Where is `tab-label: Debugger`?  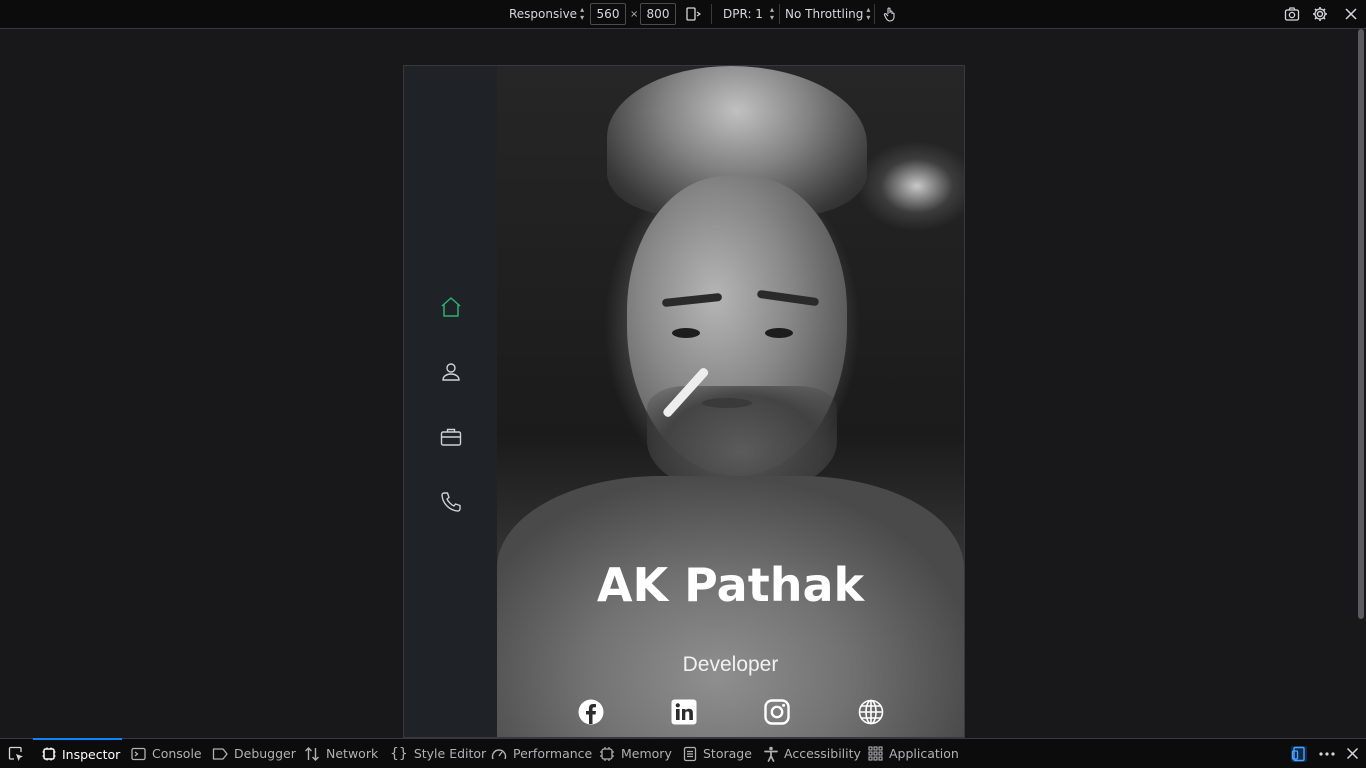 tab-label: Debugger is located at coordinates (265, 753).